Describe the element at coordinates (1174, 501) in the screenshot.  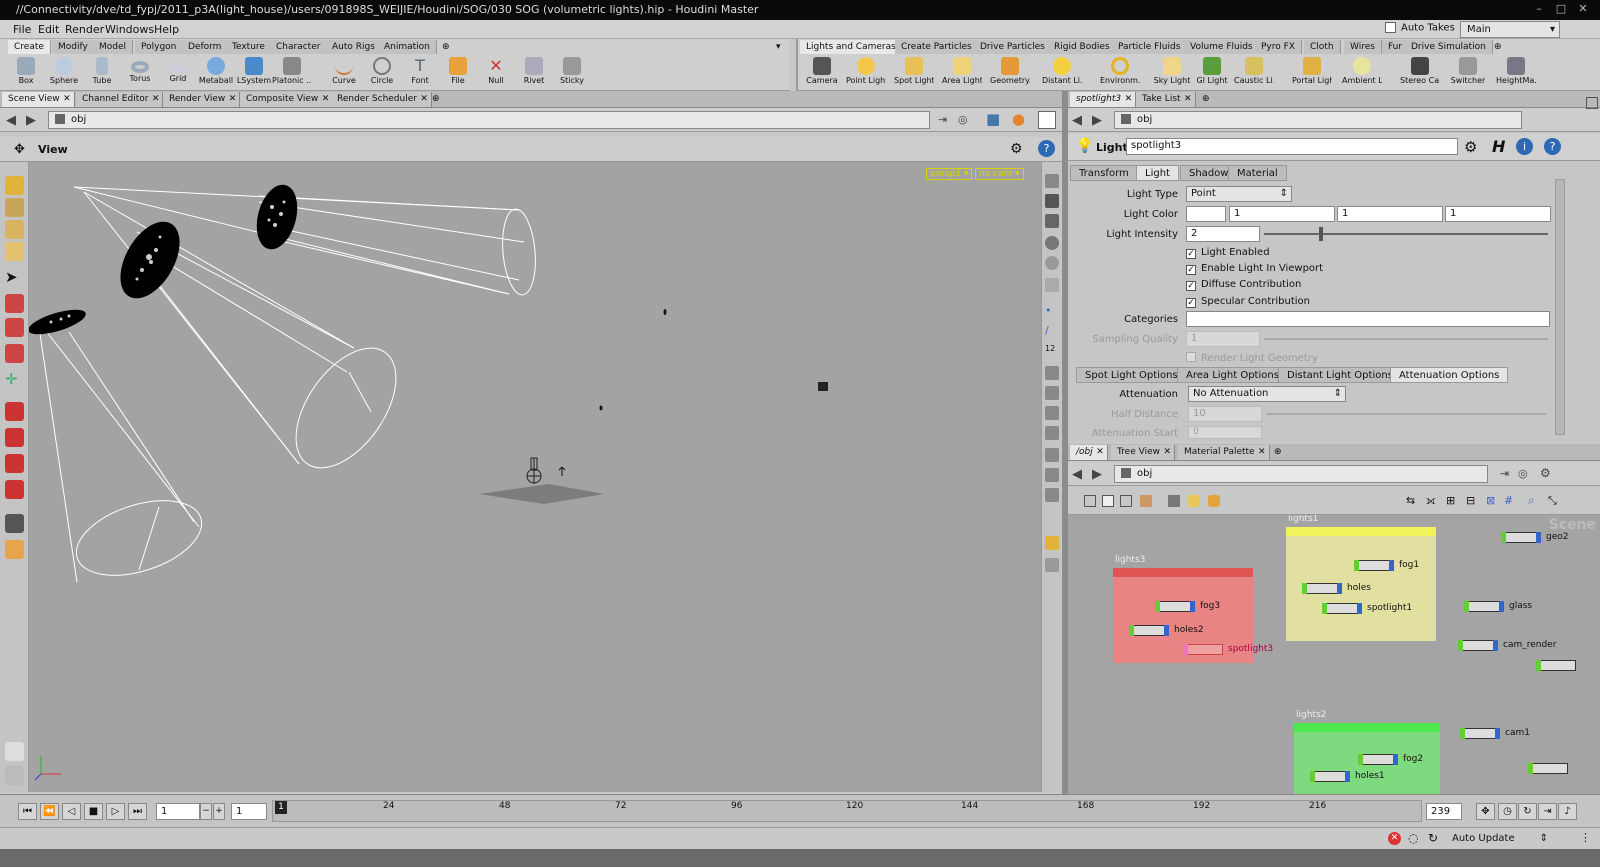
I see `network-box-icon` at that location.